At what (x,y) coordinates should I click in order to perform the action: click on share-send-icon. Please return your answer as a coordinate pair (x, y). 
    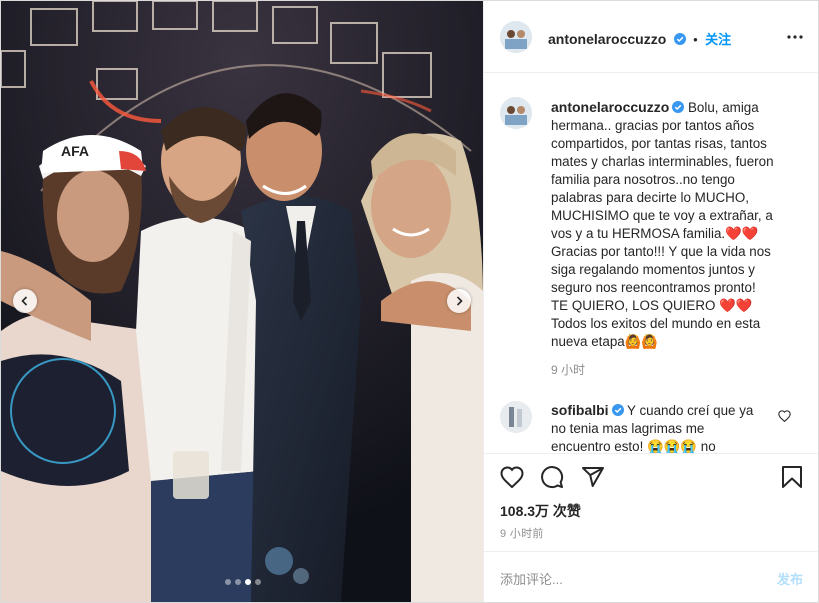
    Looking at the image, I should click on (593, 479).